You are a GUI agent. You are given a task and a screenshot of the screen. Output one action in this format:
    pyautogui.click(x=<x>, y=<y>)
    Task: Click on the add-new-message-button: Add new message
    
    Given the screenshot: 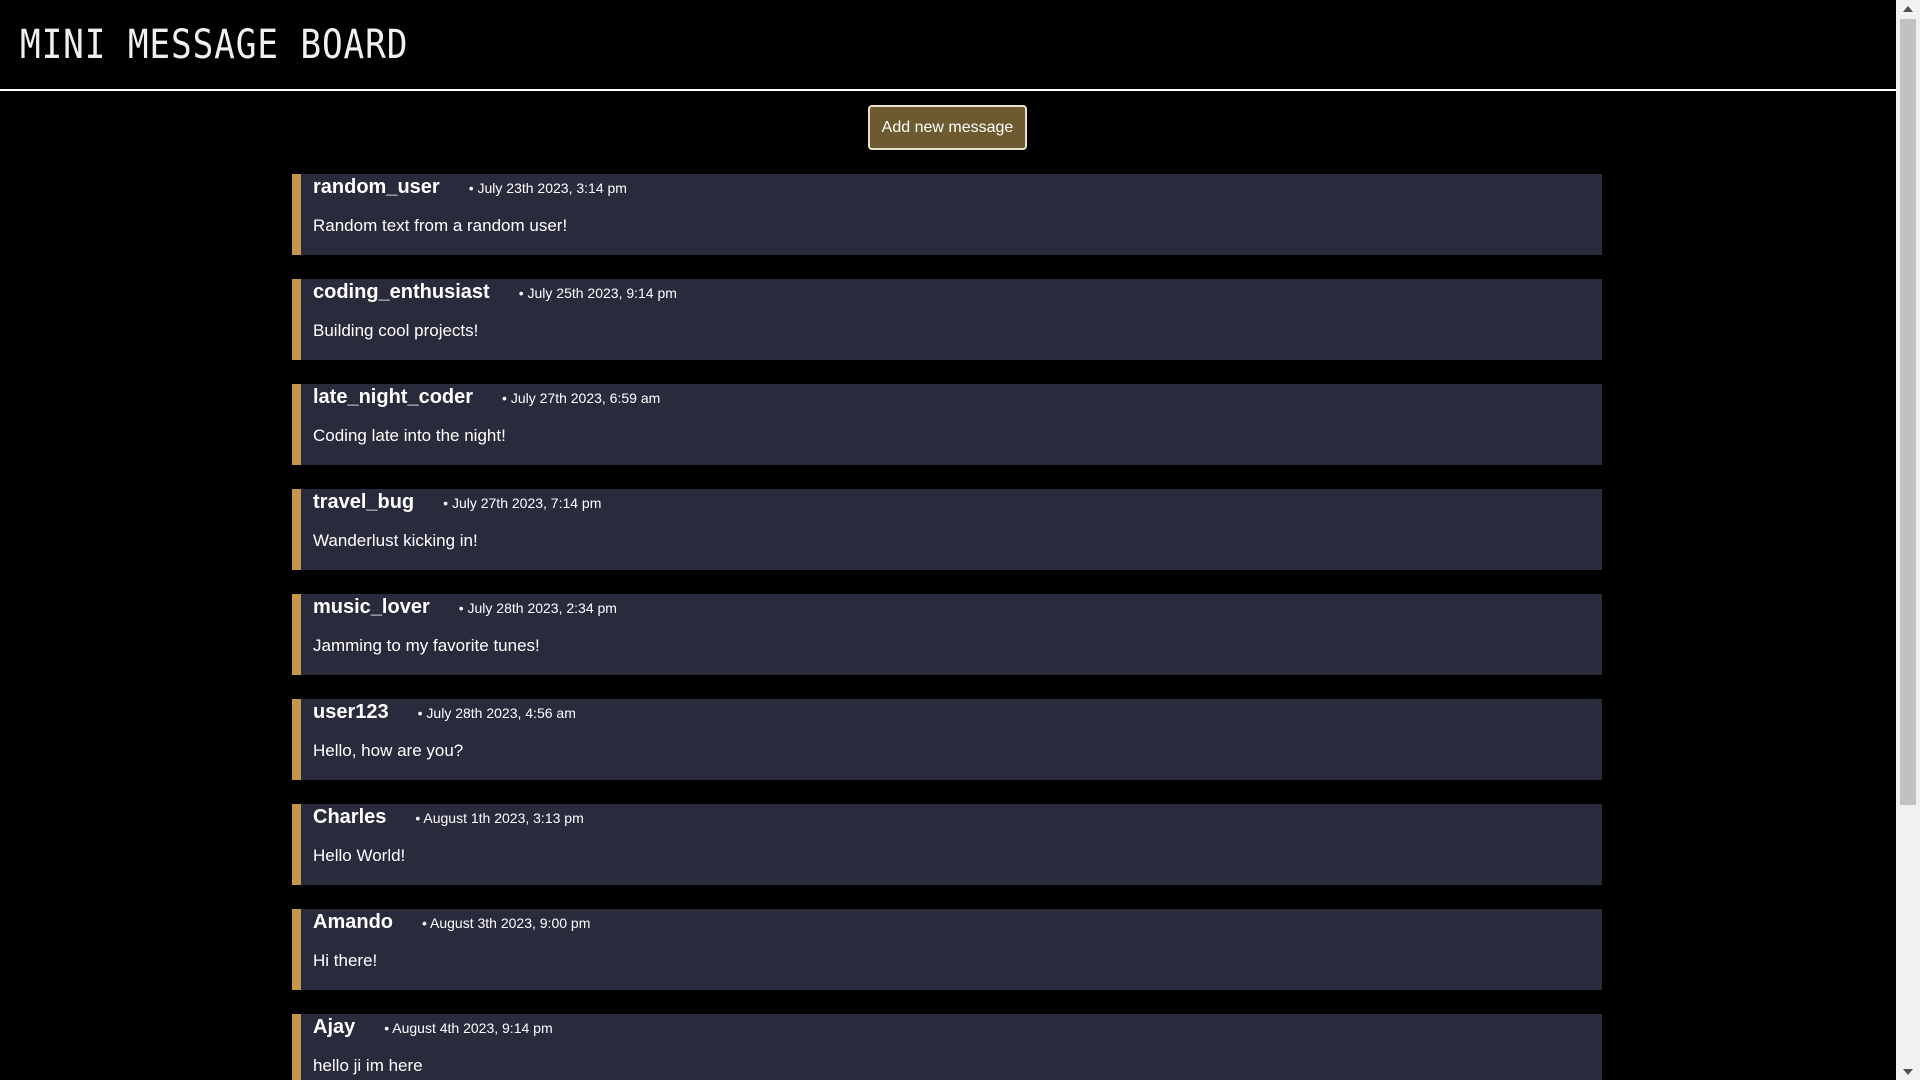 What is the action you would take?
    pyautogui.click(x=947, y=127)
    